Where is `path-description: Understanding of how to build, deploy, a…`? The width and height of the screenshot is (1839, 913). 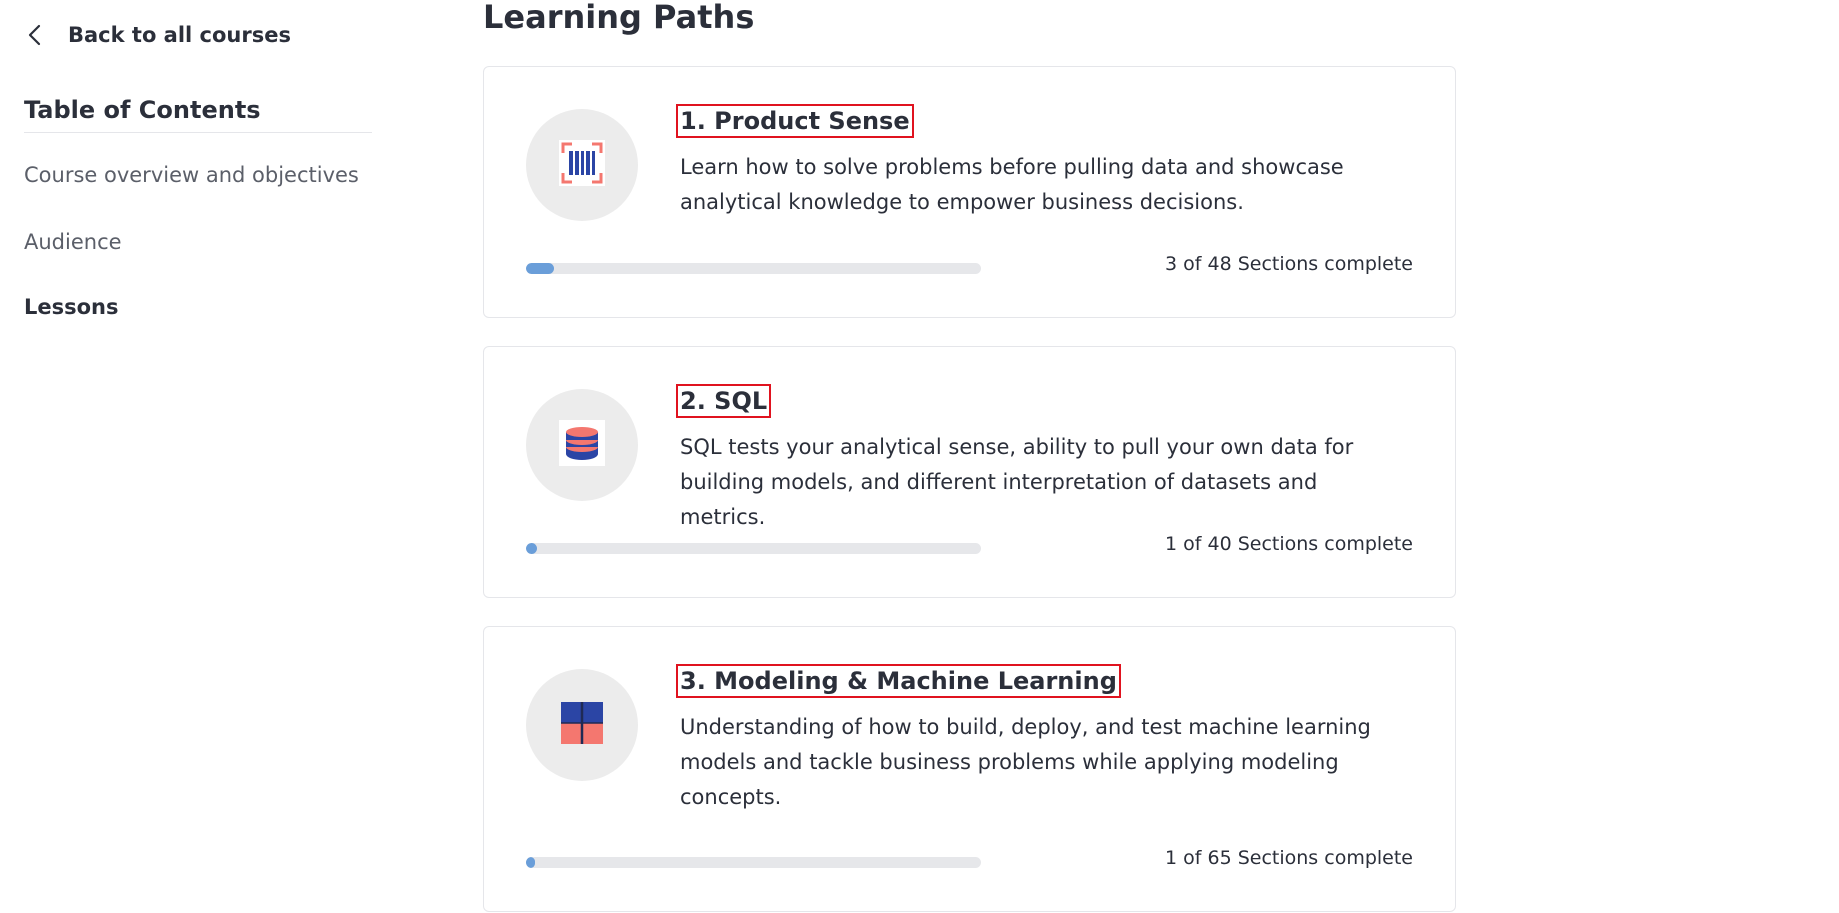
path-description: Understanding of how to build, deploy, a… is located at coordinates (1025, 762).